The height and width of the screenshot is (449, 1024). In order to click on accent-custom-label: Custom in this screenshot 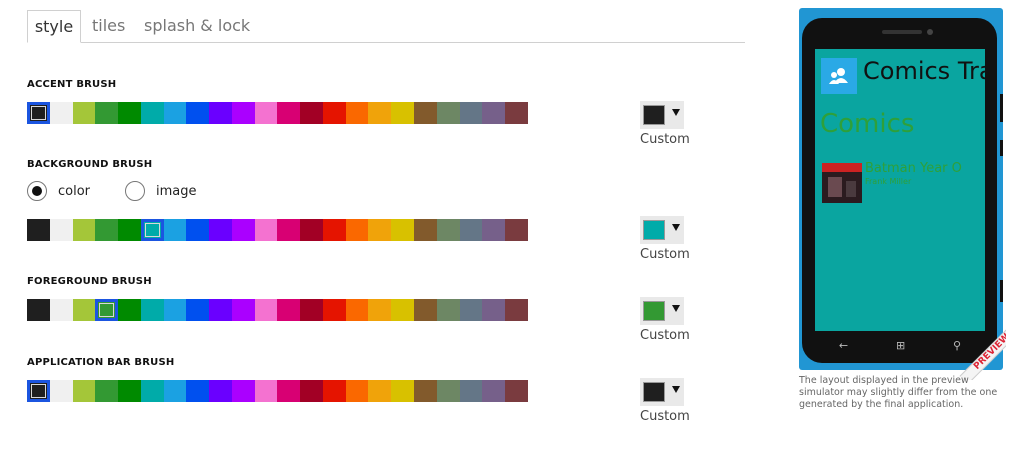, I will do `click(665, 139)`.